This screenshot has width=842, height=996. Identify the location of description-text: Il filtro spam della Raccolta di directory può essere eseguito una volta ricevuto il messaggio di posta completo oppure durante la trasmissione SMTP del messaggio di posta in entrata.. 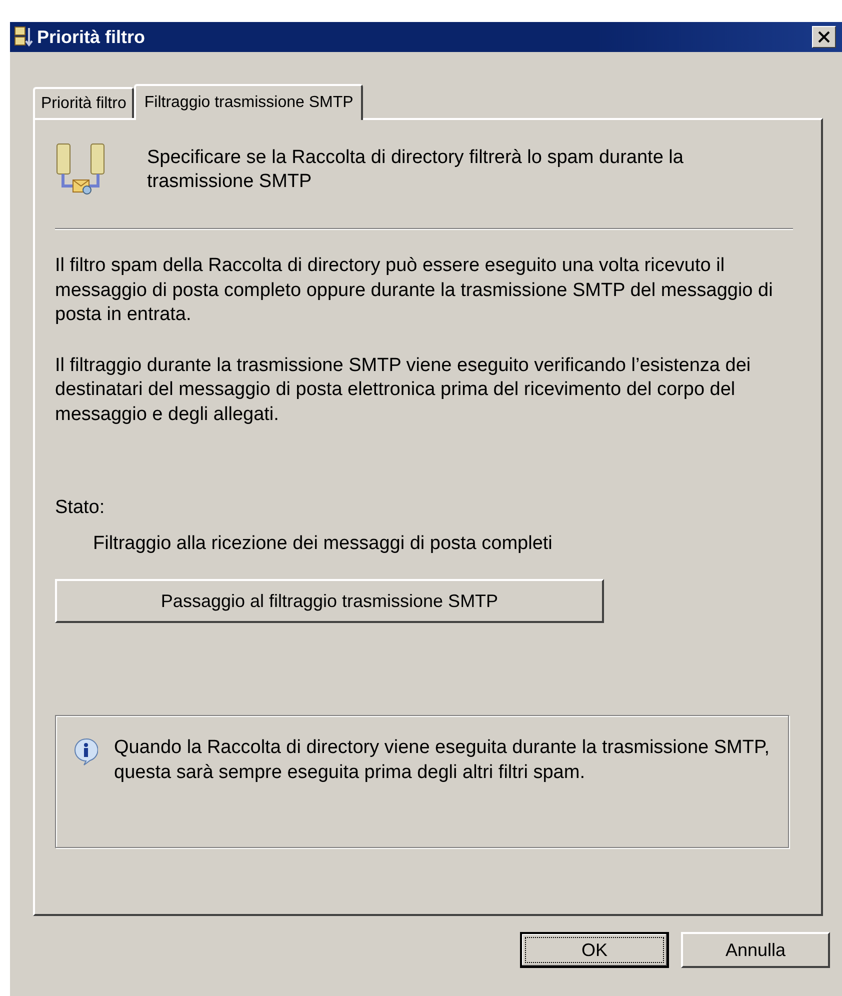
(414, 290).